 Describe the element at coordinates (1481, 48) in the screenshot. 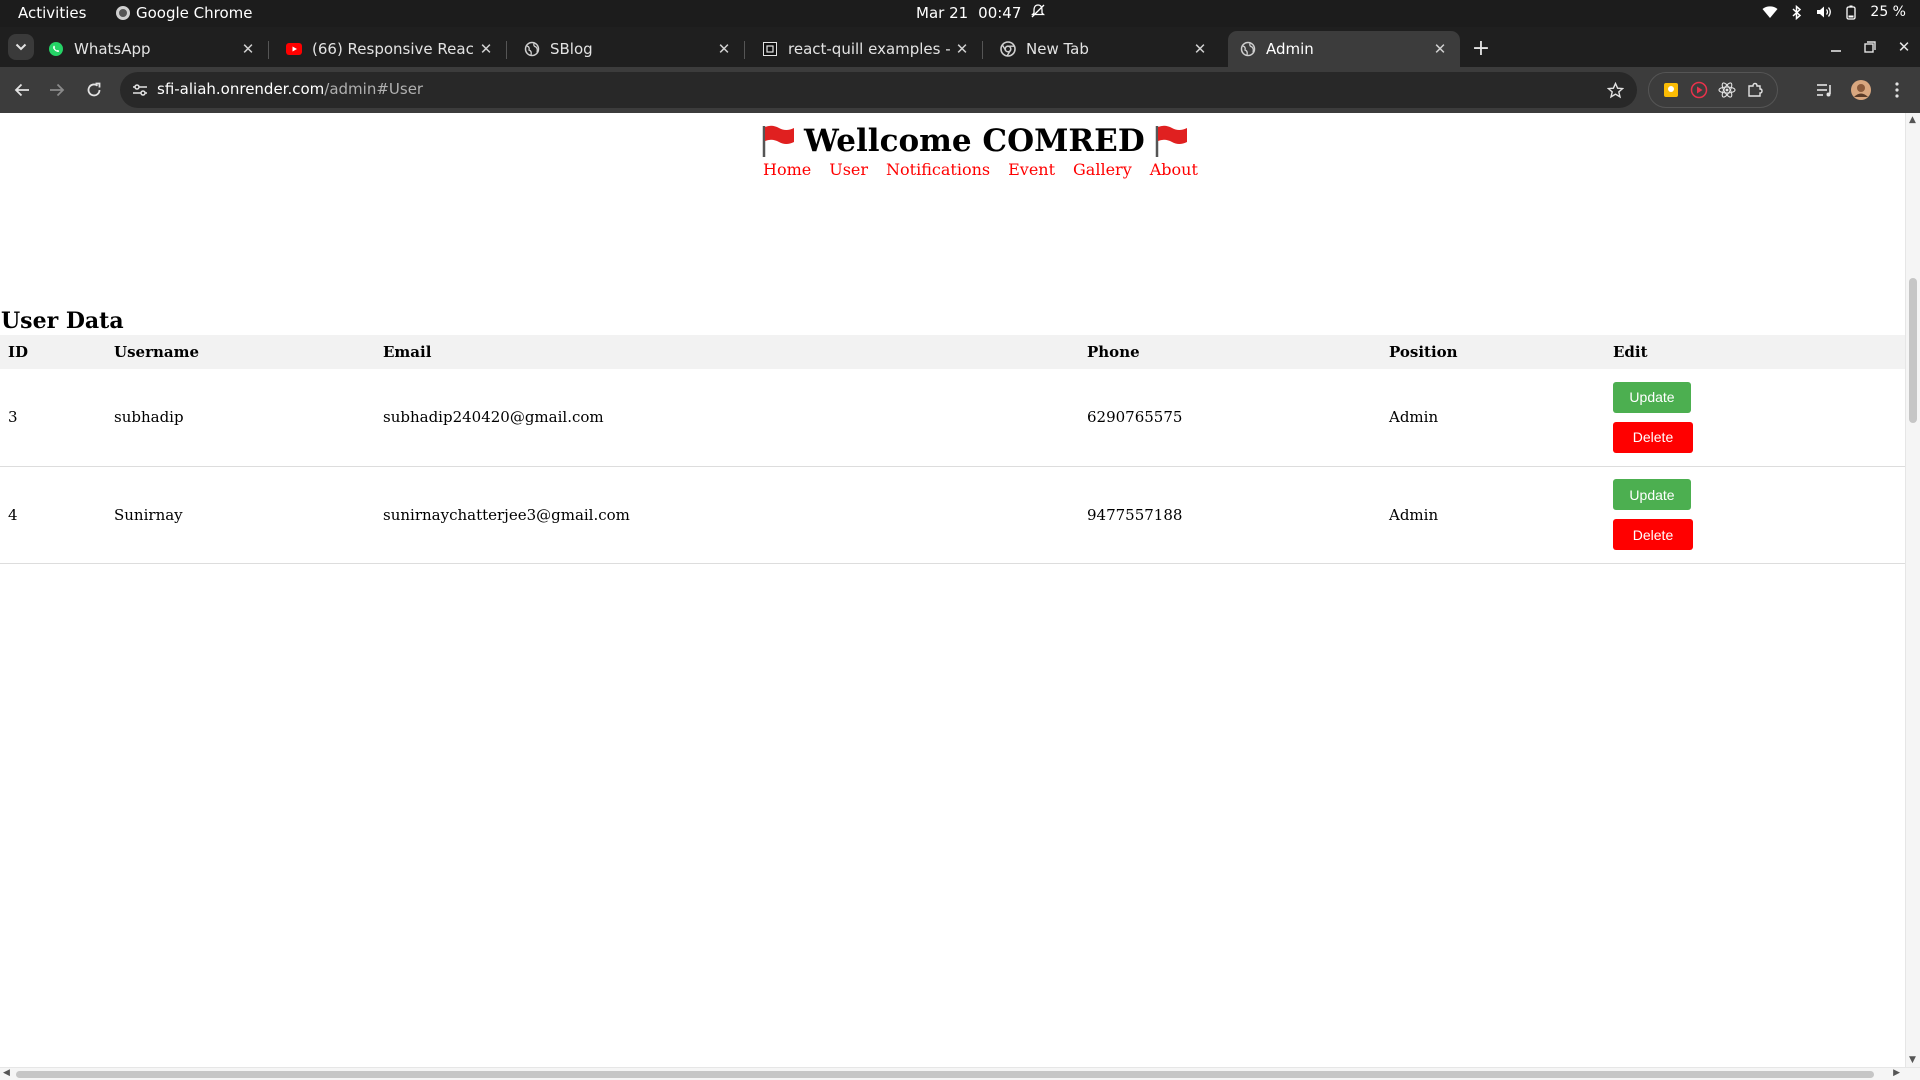

I see `new-tab-button: +` at that location.